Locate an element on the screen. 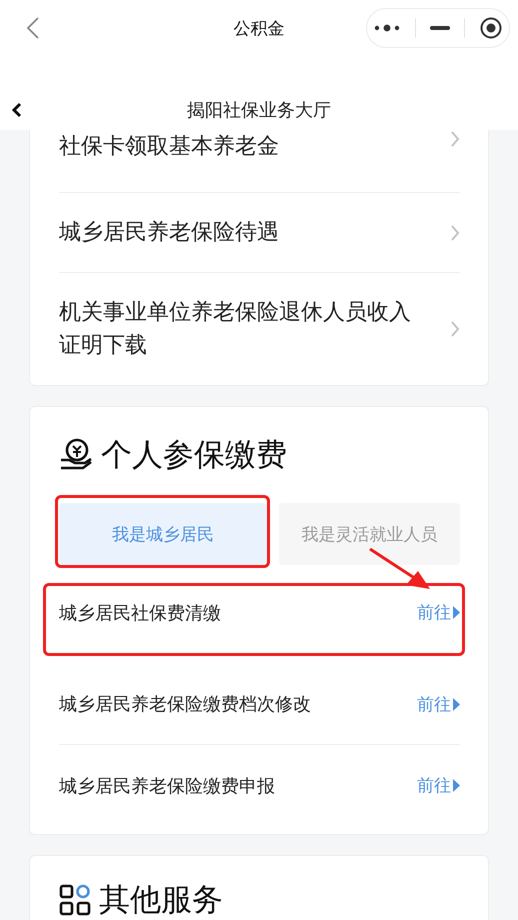 Image resolution: width=518 pixels, height=920 pixels. hand-coin-icon is located at coordinates (76, 455).